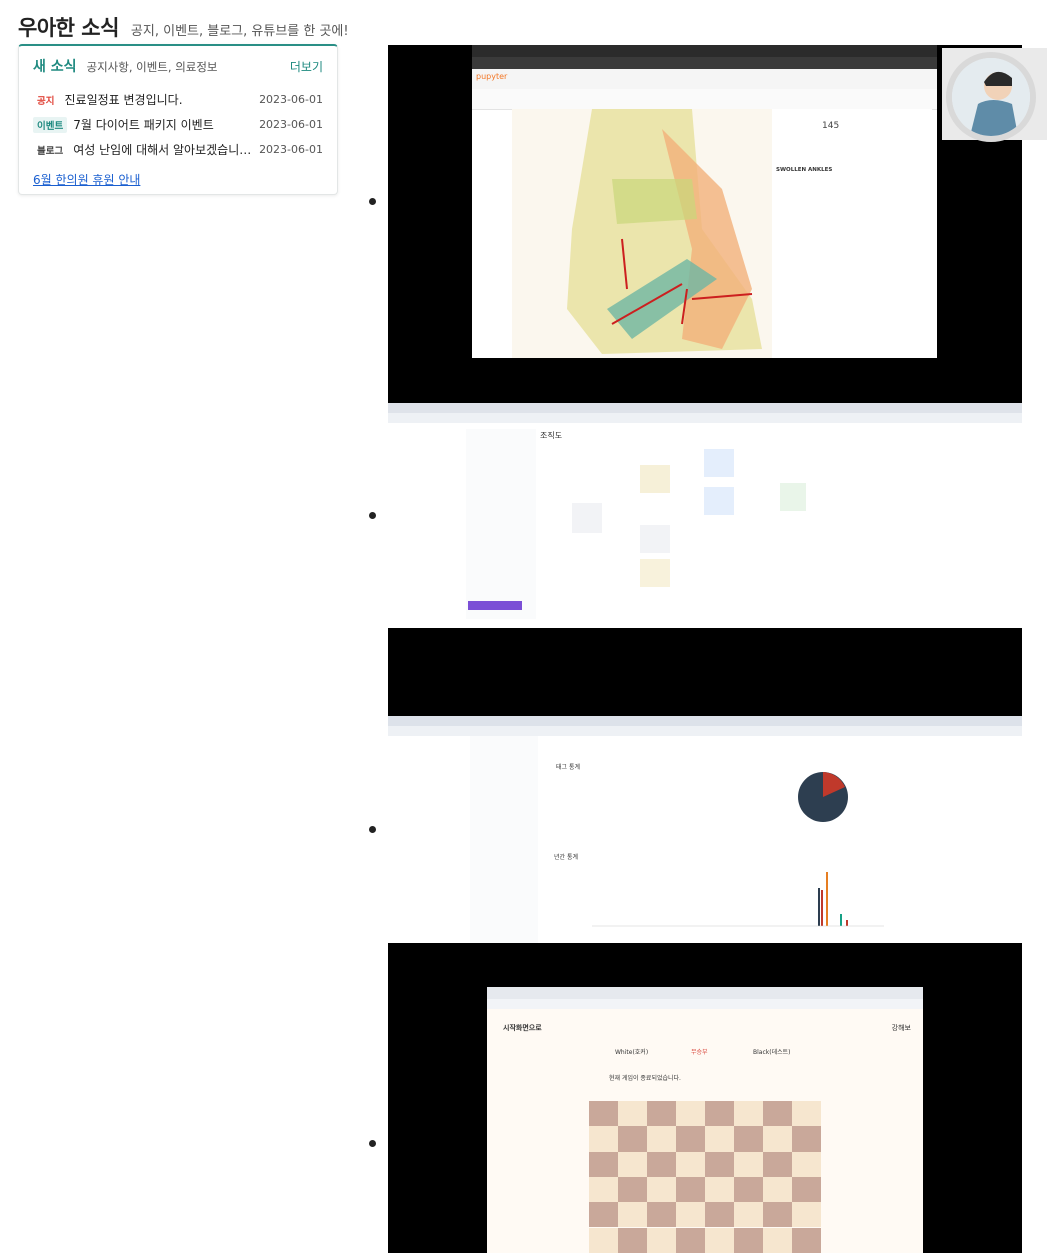 This screenshot has height=1253, width=1047. What do you see at coordinates (46, 101) in the screenshot?
I see `news-badge: 공지` at bounding box center [46, 101].